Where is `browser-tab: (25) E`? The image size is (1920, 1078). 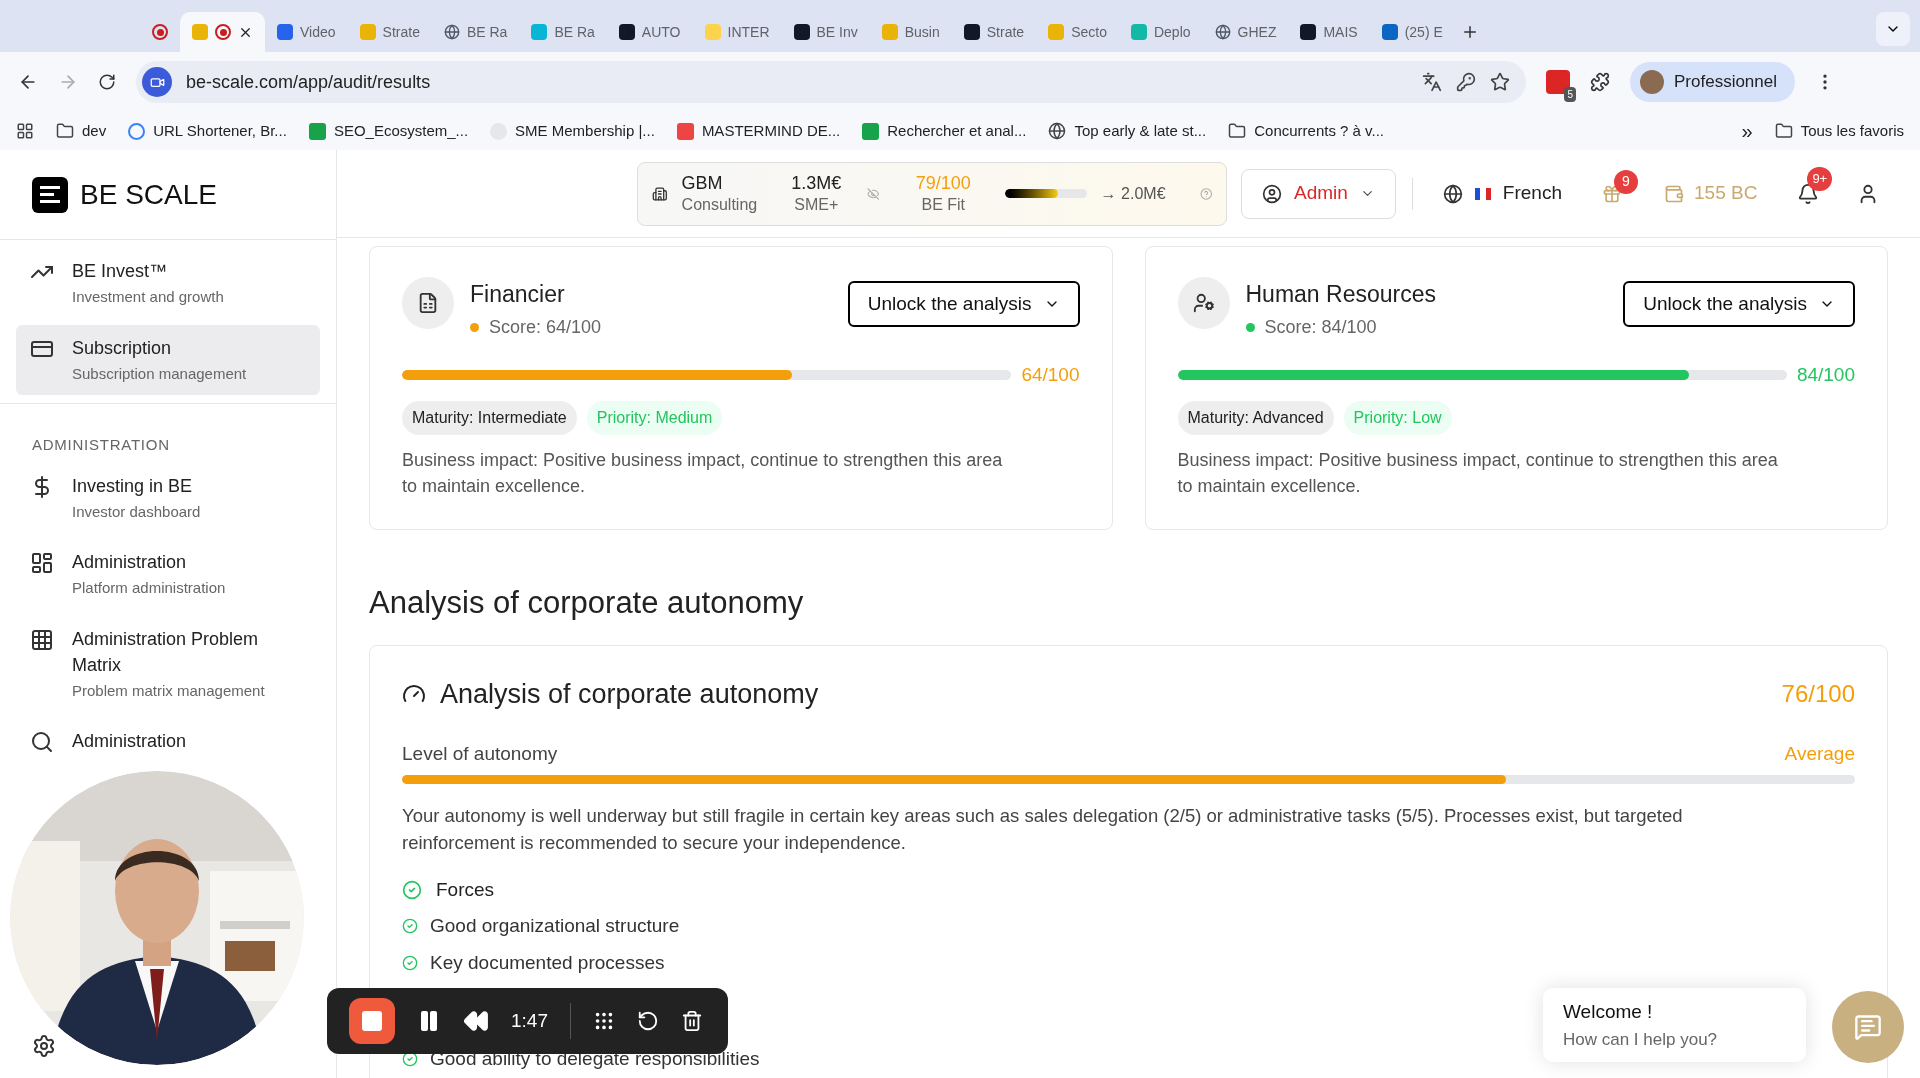
browser-tab: (25) E is located at coordinates (1412, 32).